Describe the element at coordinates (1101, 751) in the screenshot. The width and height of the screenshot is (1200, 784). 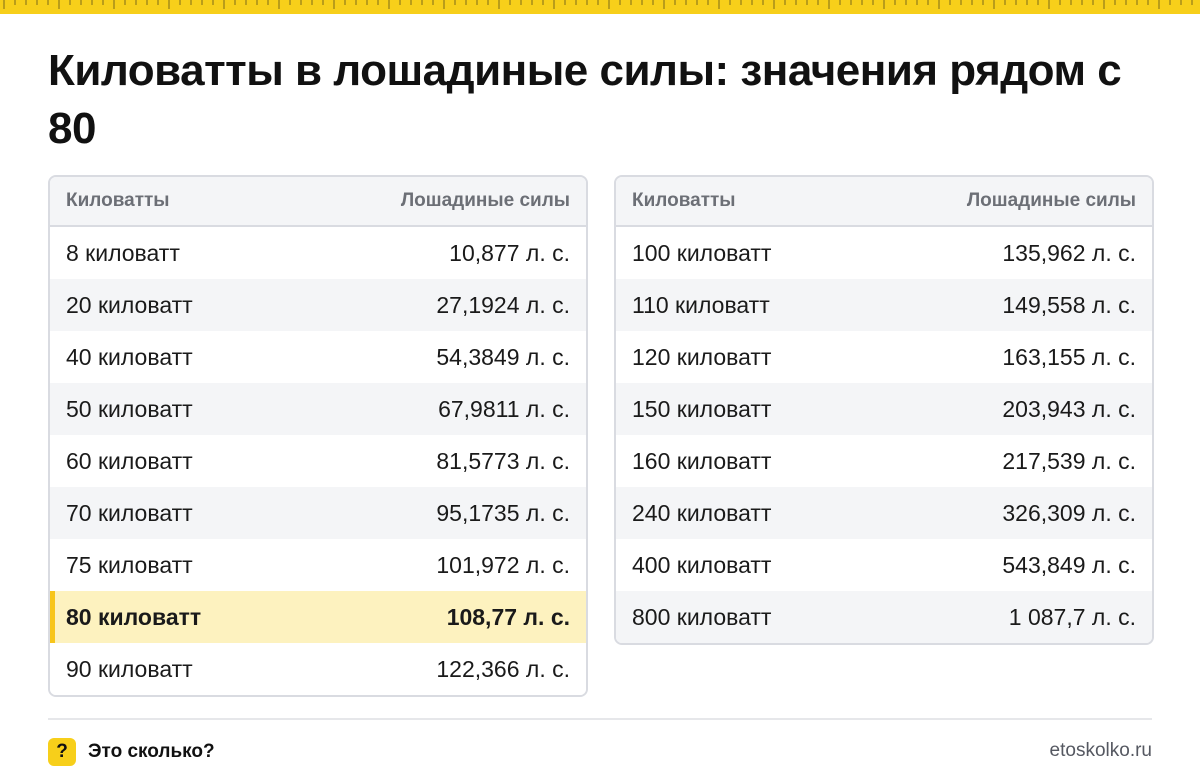
I see `site-link: etoskolko.ru` at that location.